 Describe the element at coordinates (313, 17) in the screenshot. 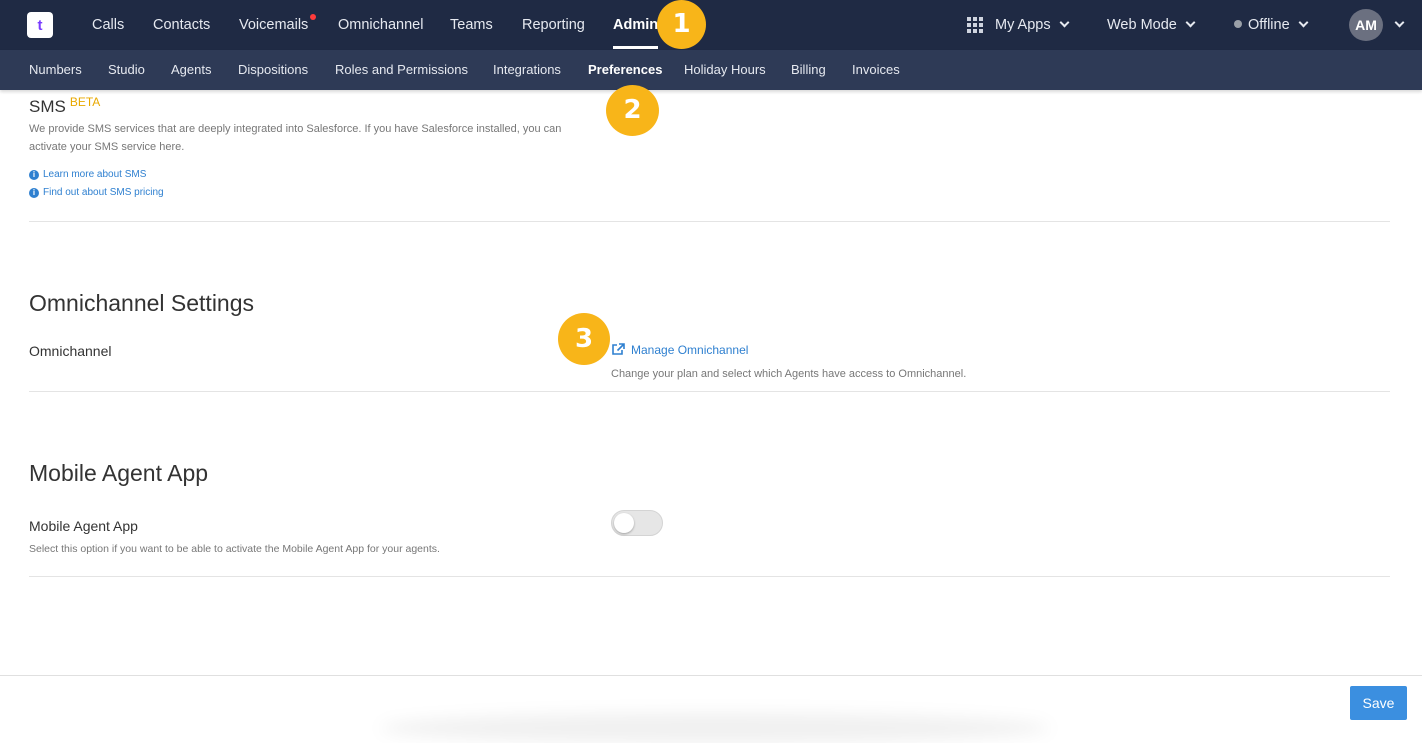

I see `notification-dot` at that location.